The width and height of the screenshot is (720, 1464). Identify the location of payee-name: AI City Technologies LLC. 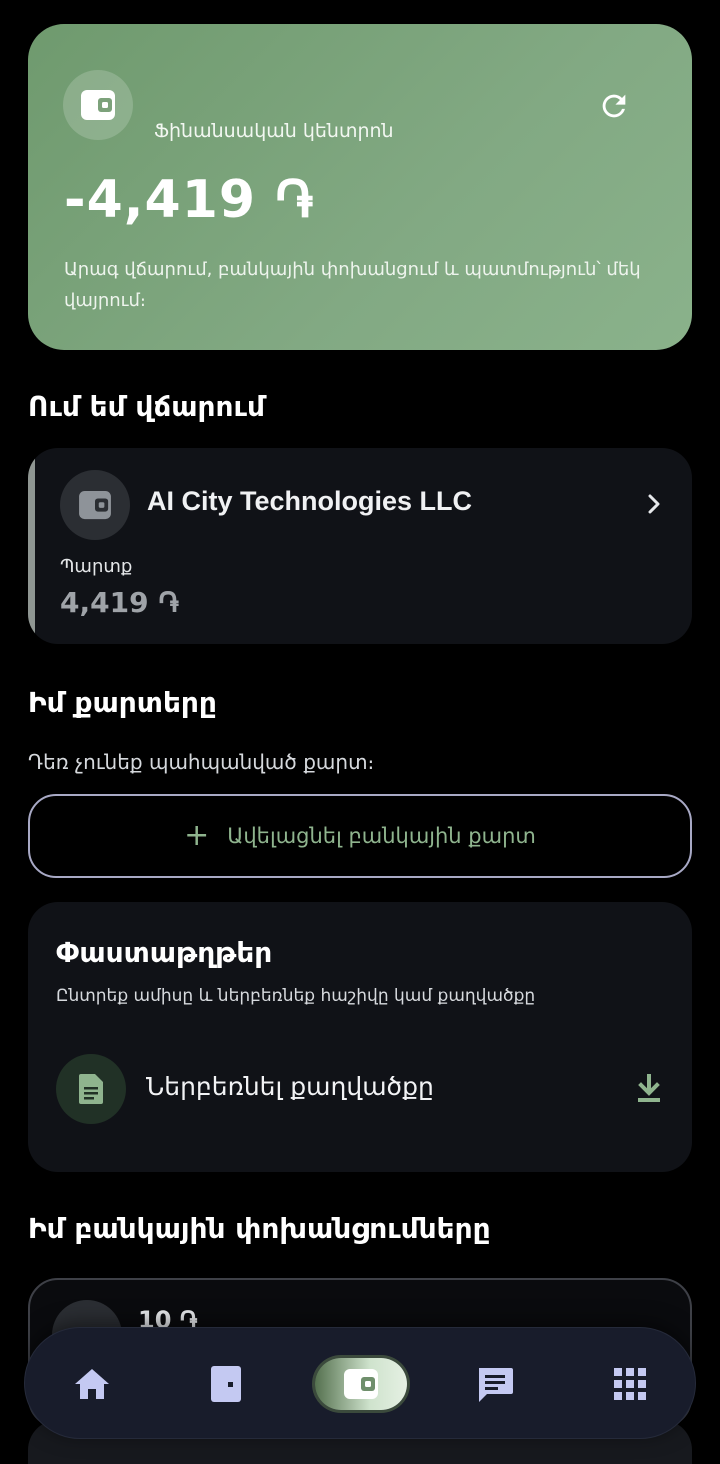
(310, 501).